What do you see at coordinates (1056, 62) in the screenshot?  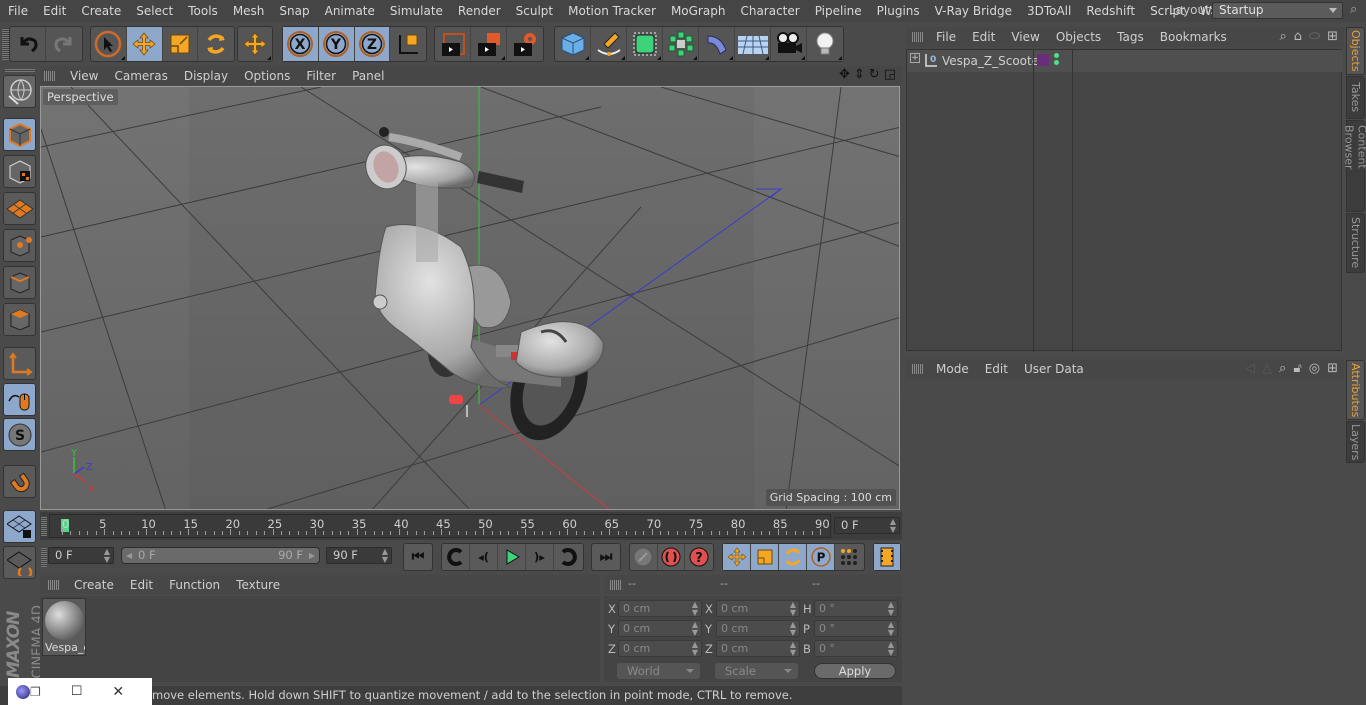 I see `render-visibility-dot` at bounding box center [1056, 62].